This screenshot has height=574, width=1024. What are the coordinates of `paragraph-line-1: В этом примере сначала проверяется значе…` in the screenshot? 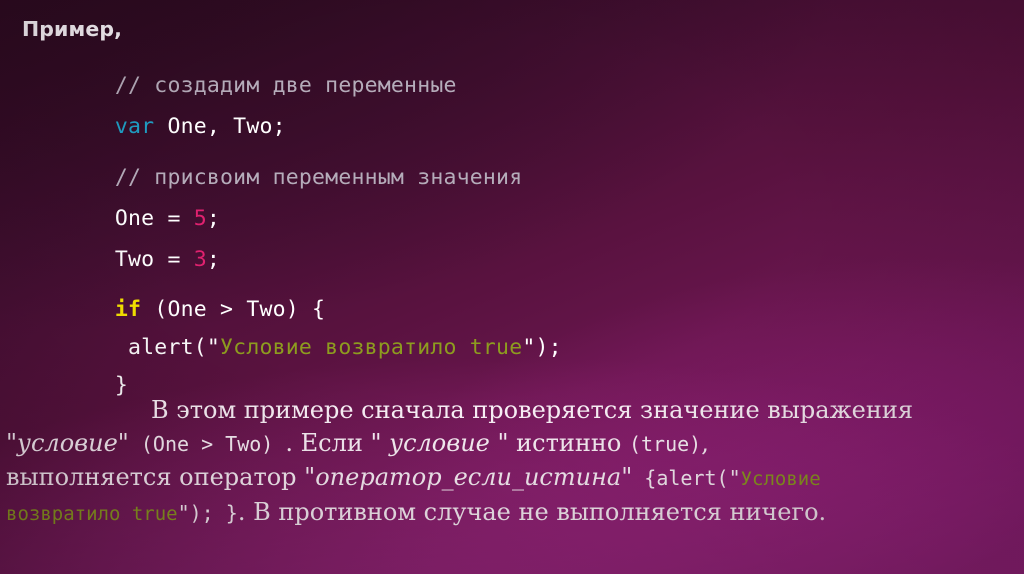 It's located at (512, 410).